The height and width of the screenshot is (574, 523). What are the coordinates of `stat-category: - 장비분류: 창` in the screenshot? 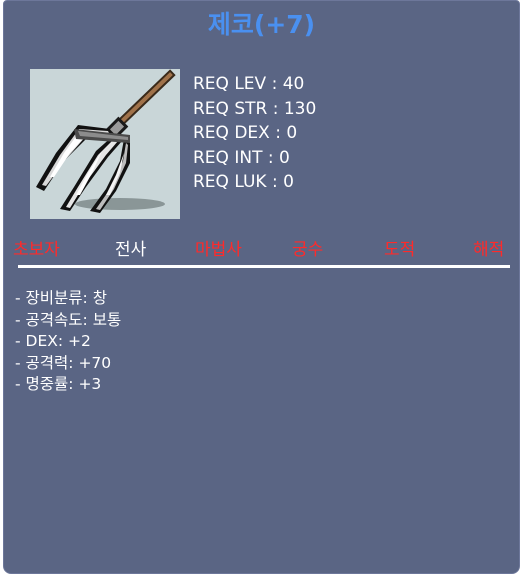 It's located at (61, 298).